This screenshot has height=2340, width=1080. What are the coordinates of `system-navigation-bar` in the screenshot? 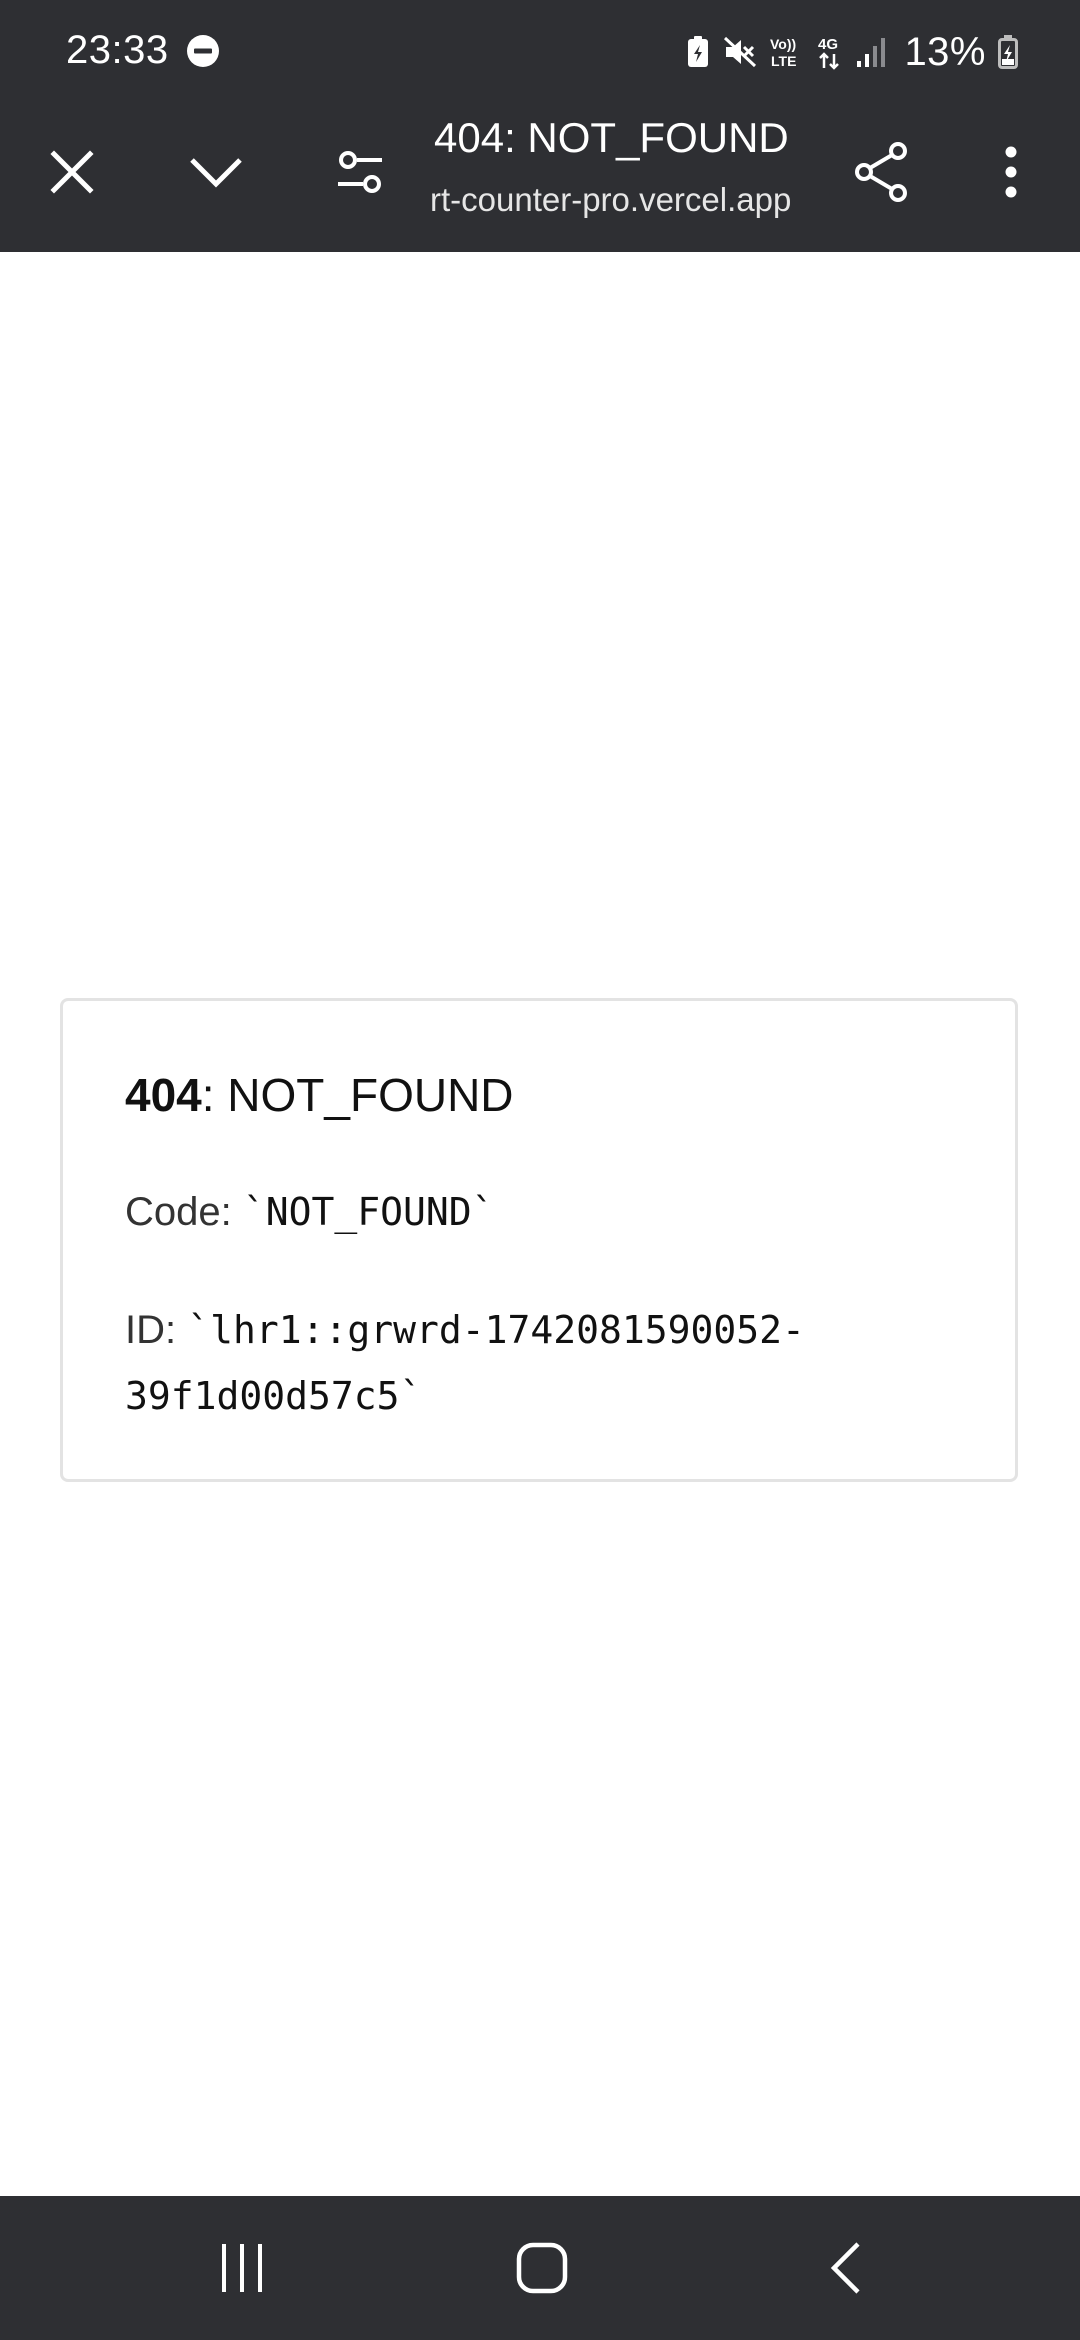 It's located at (540, 2268).